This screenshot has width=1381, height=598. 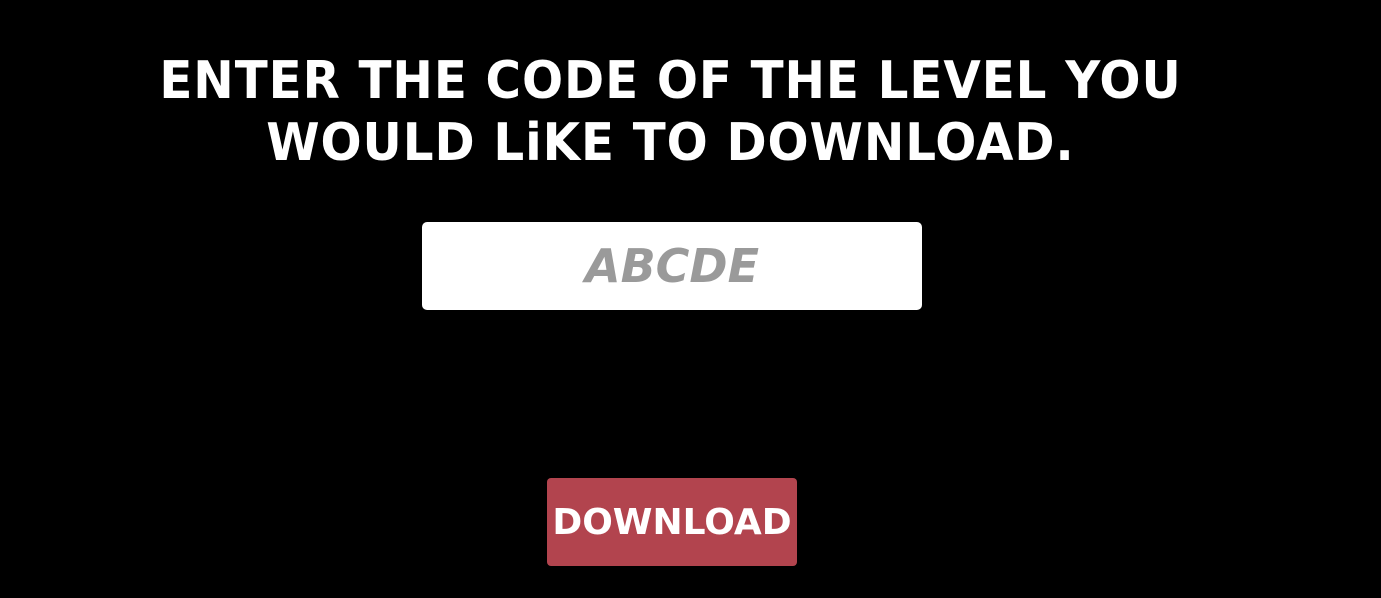 What do you see at coordinates (672, 522) in the screenshot?
I see `download-button: DOWNLOAD` at bounding box center [672, 522].